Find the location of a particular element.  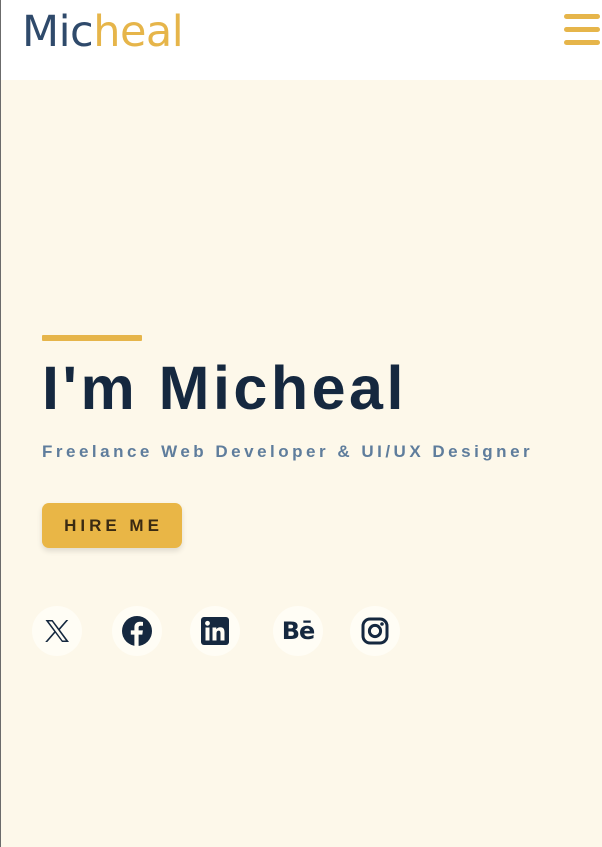

behance-glyph: Bē is located at coordinates (298, 631).